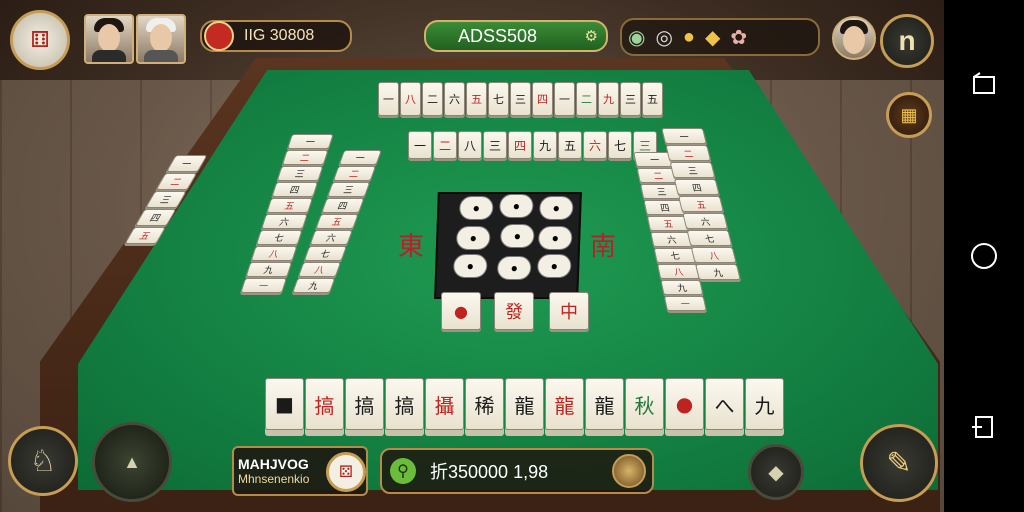  What do you see at coordinates (514, 311) in the screenshot?
I see `front-tile-2: 發` at bounding box center [514, 311].